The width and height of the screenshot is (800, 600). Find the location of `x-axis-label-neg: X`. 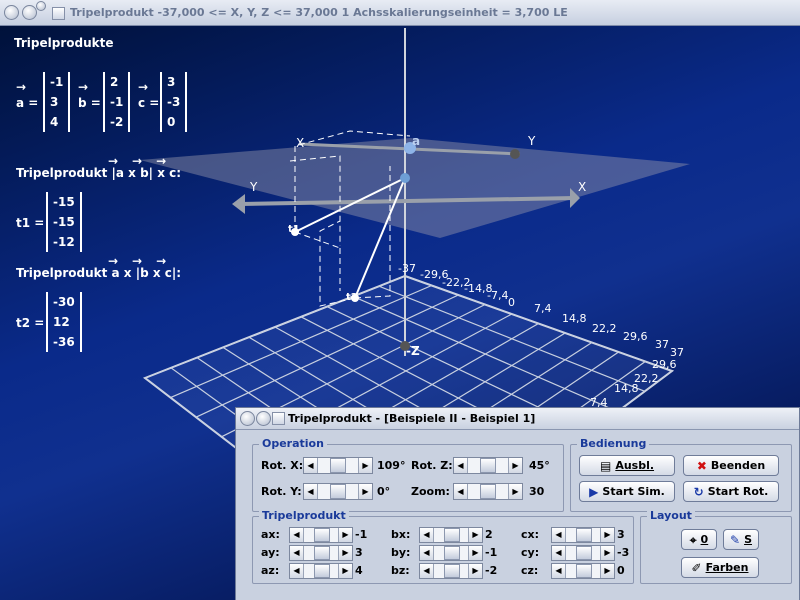

x-axis-label-neg: X is located at coordinates (300, 143).